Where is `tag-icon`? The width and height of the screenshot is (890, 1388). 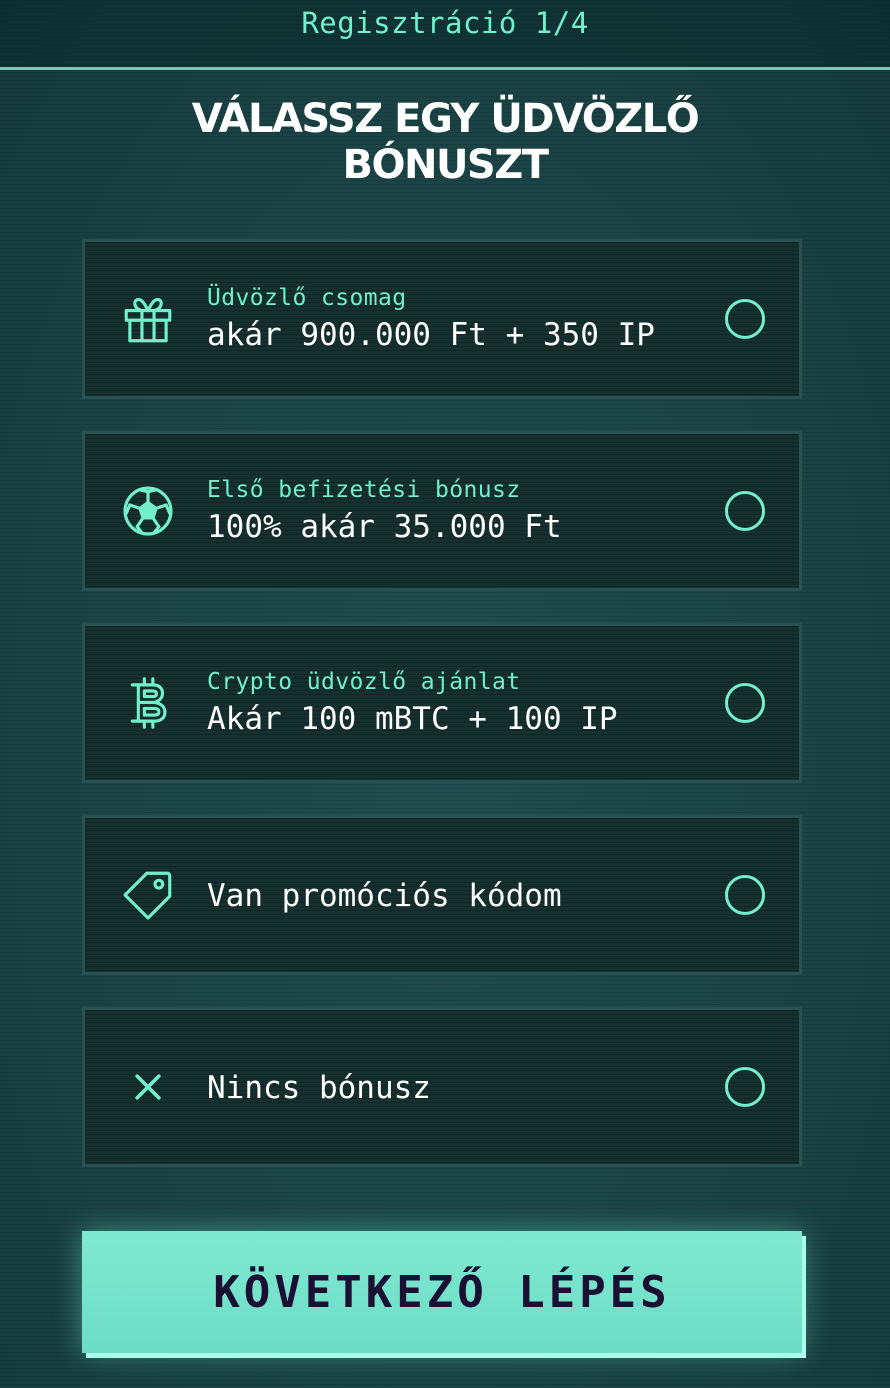
tag-icon is located at coordinates (148, 895).